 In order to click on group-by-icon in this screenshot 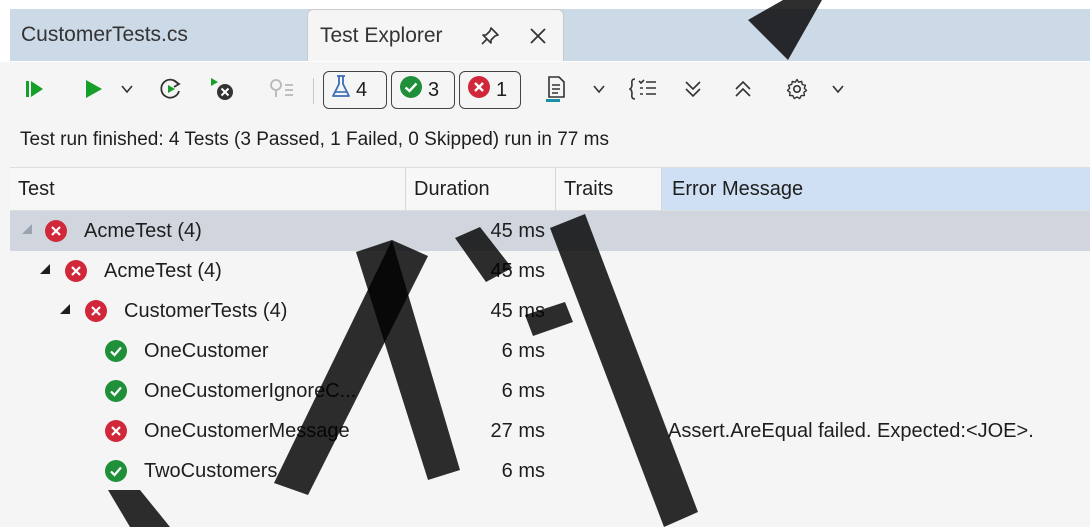, I will do `click(643, 91)`.